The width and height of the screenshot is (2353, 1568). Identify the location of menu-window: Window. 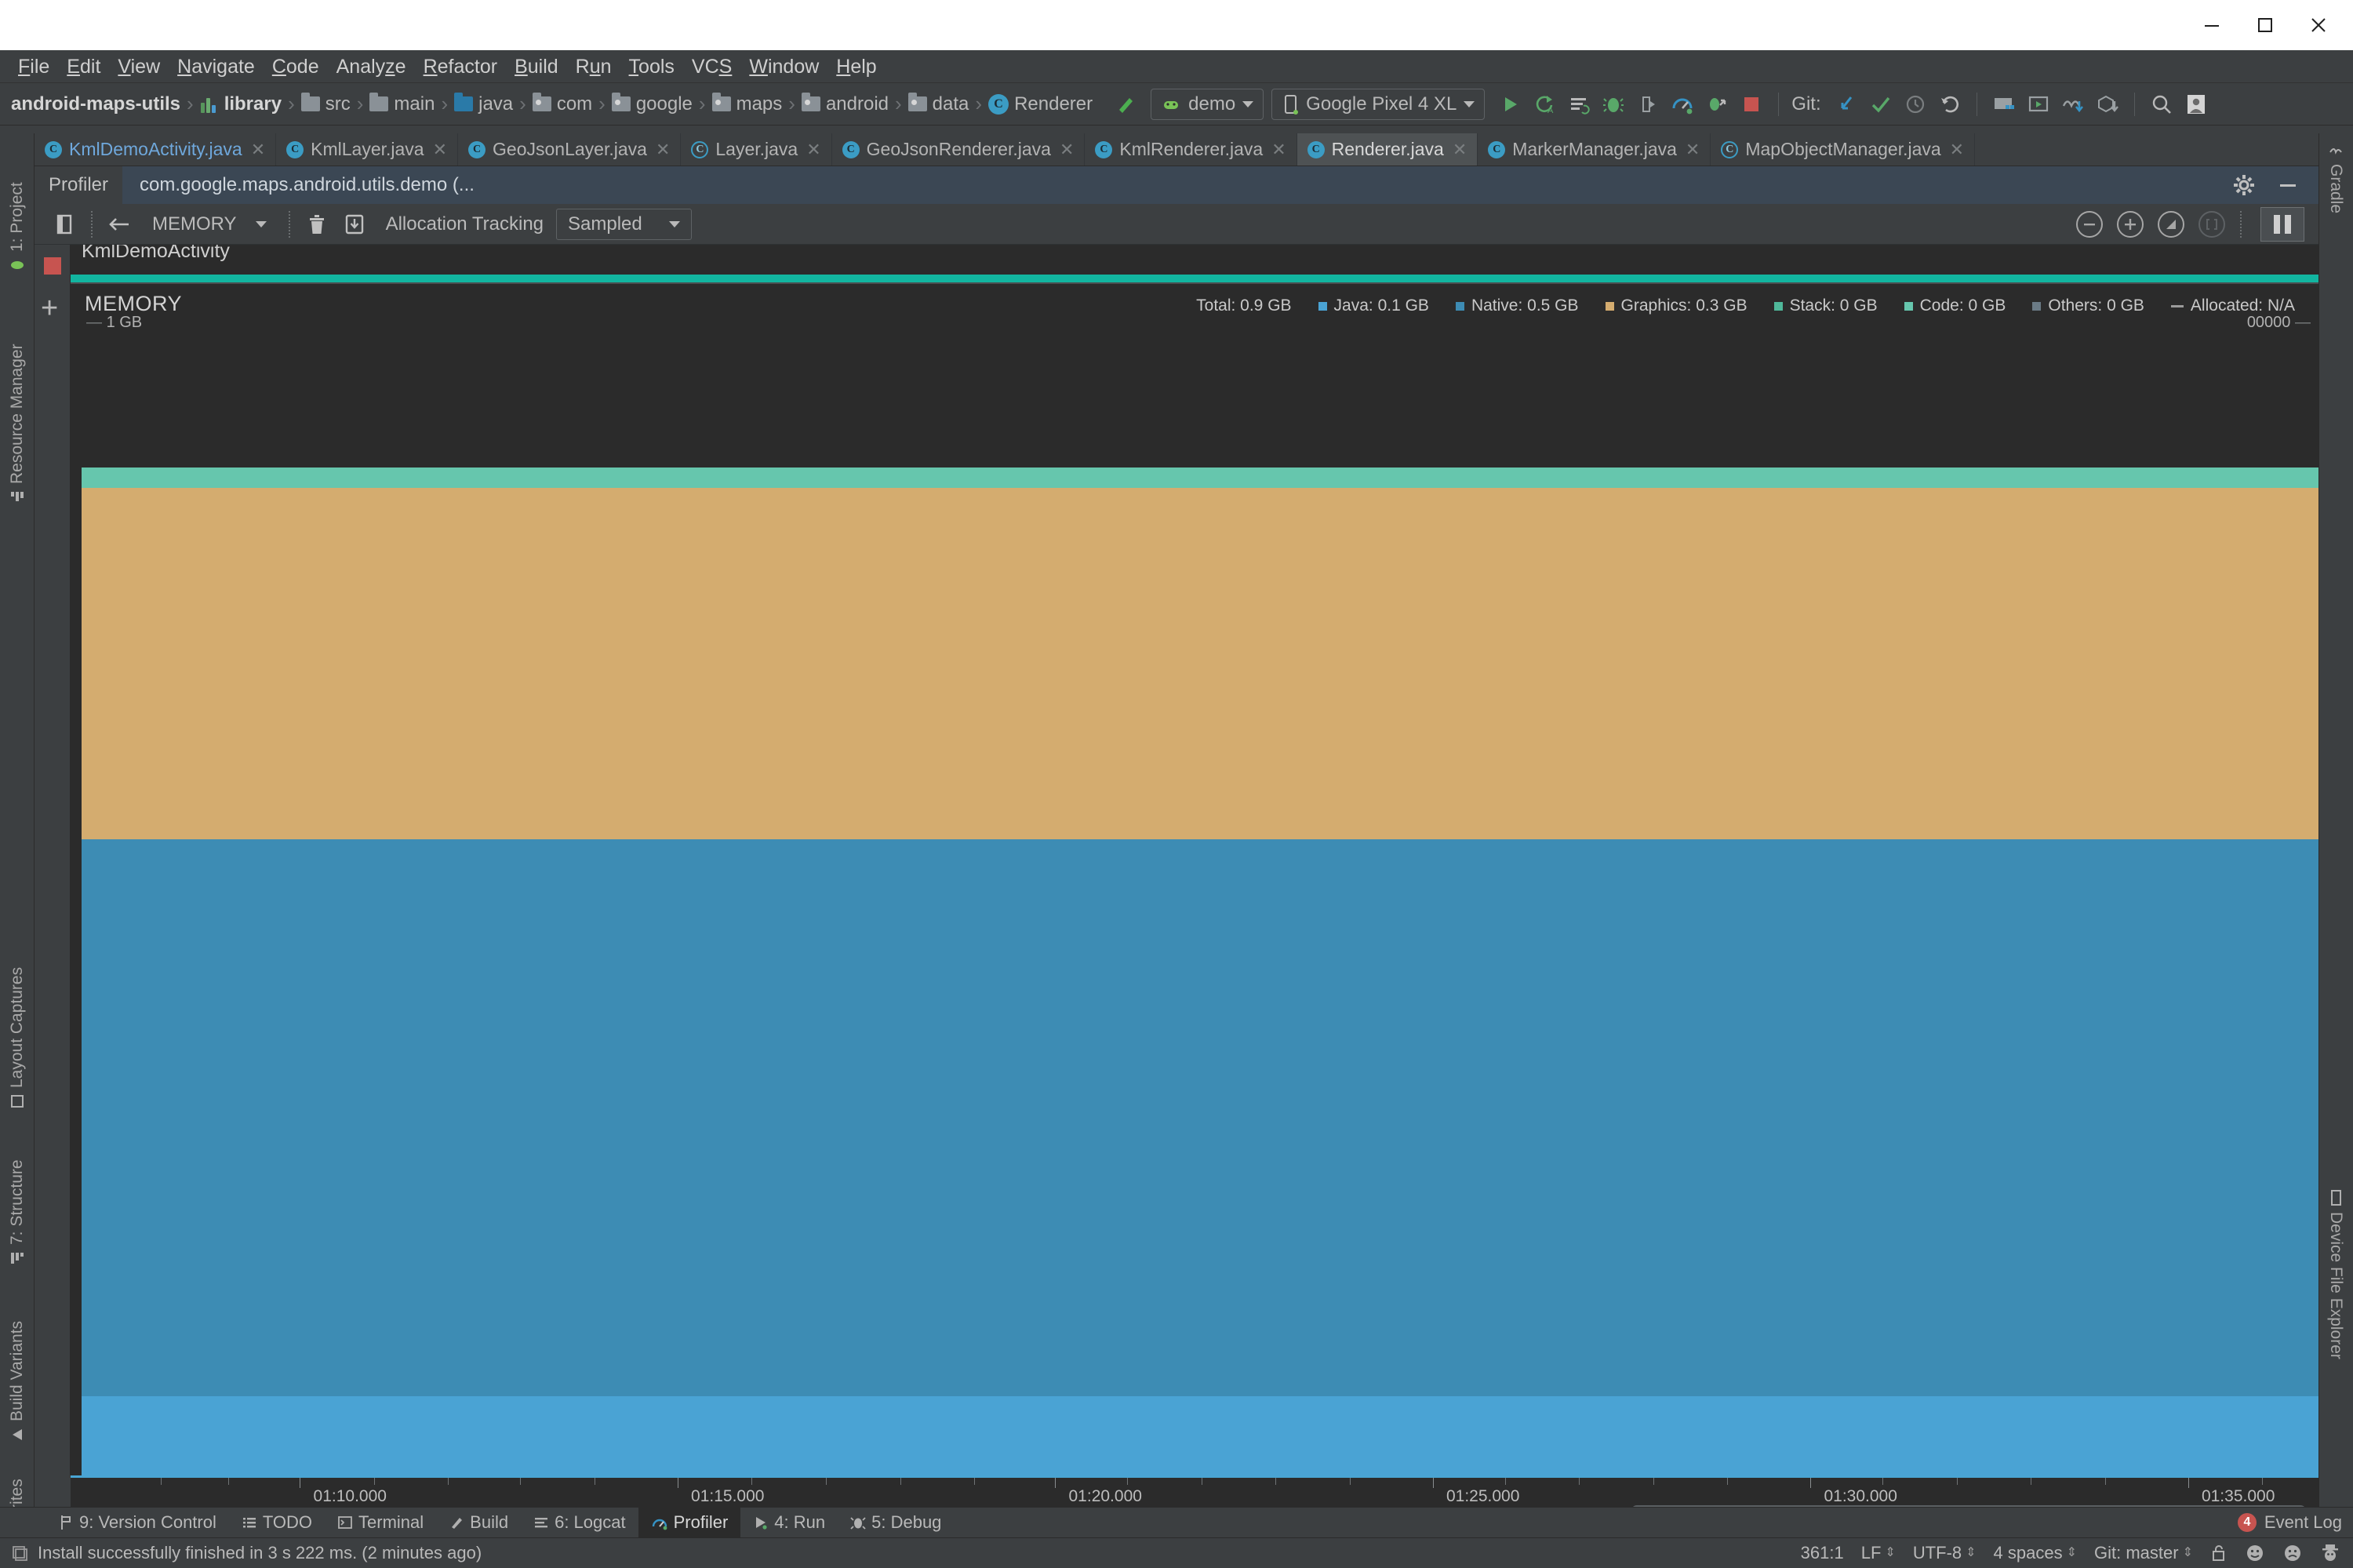
(783, 66).